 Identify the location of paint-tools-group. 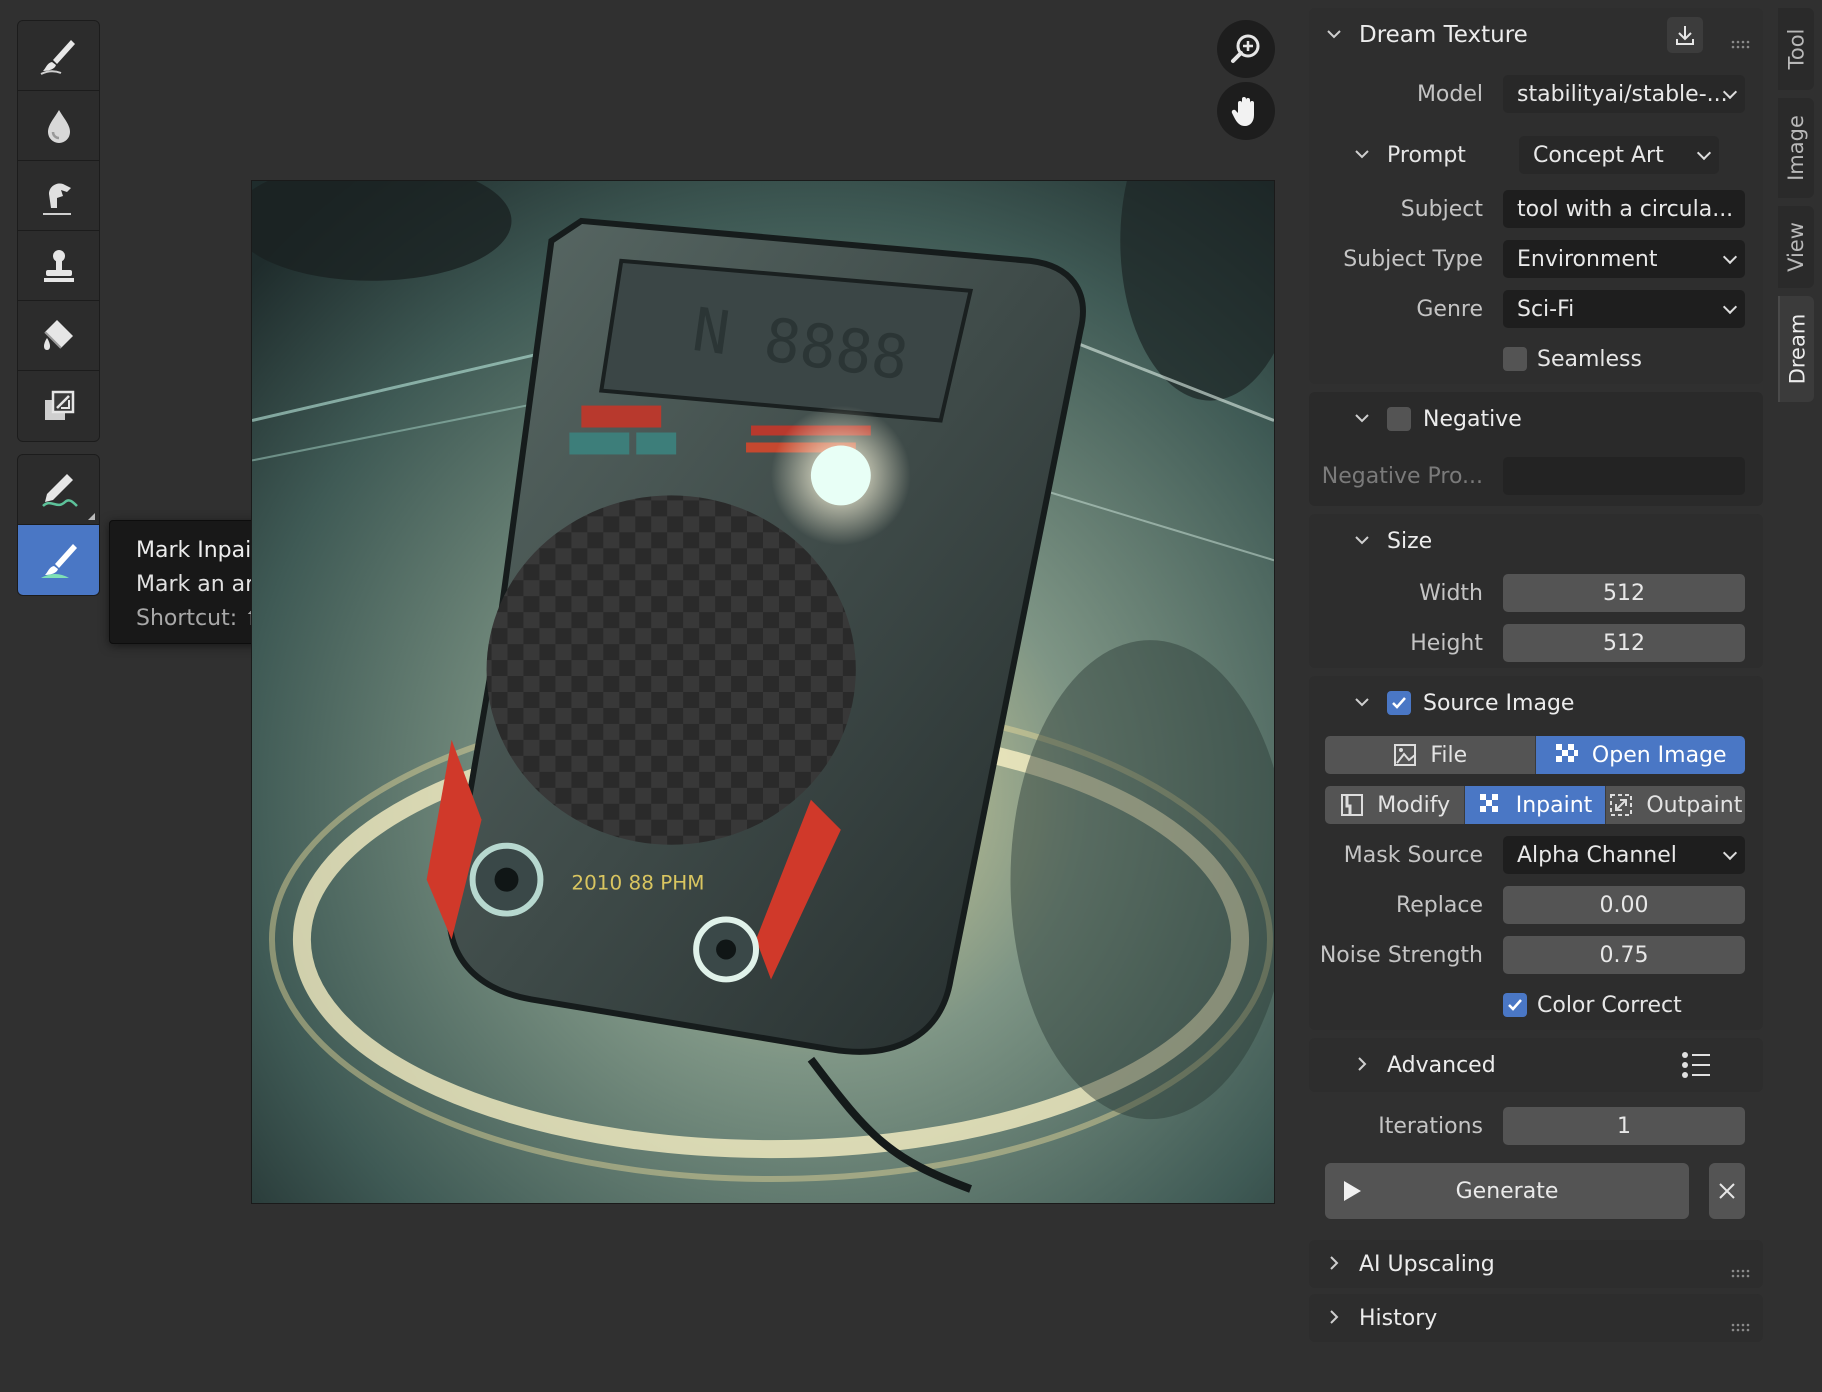
(58, 231).